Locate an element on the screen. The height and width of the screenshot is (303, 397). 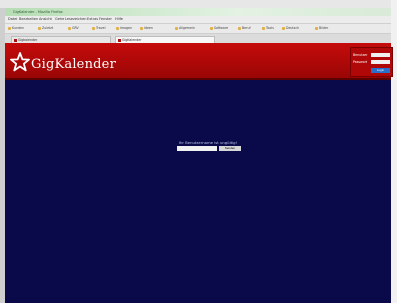
menu-item: Extras is located at coordinates (92, 19).